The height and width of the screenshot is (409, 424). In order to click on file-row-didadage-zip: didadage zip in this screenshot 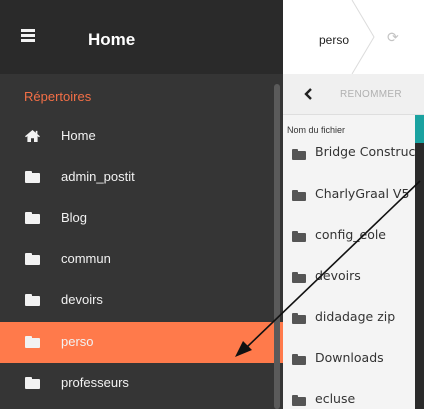, I will do `click(349, 313)`.